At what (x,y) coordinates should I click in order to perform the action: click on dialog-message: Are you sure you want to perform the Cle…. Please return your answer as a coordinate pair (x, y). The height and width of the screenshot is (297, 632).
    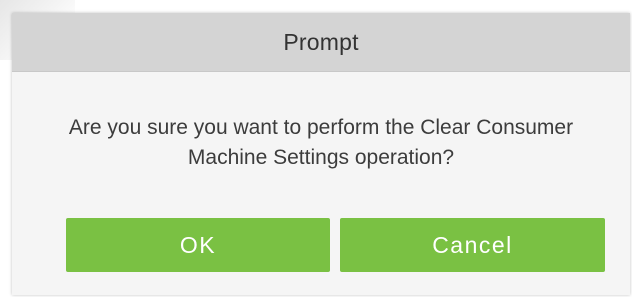
    Looking at the image, I should click on (321, 142).